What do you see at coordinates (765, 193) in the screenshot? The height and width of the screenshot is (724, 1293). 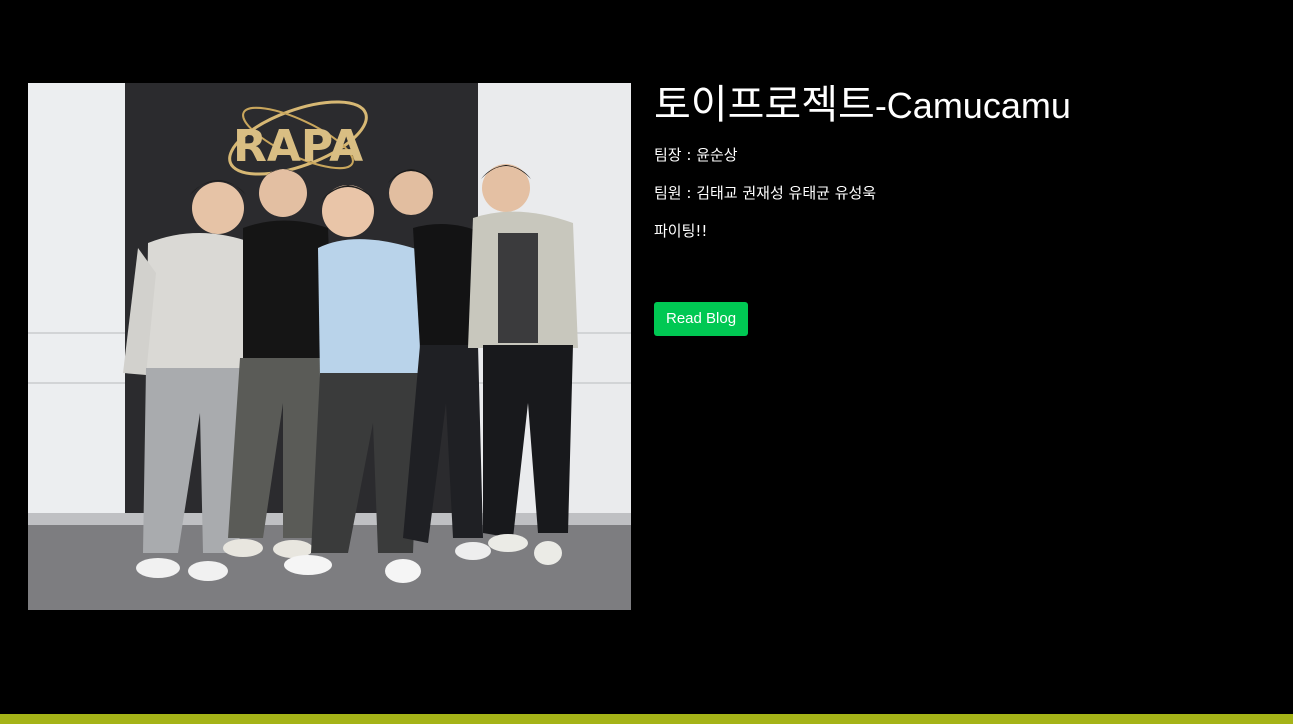 I see `team-members-text: 팀원 : 김태교 권재성 유태균 유성욱` at bounding box center [765, 193].